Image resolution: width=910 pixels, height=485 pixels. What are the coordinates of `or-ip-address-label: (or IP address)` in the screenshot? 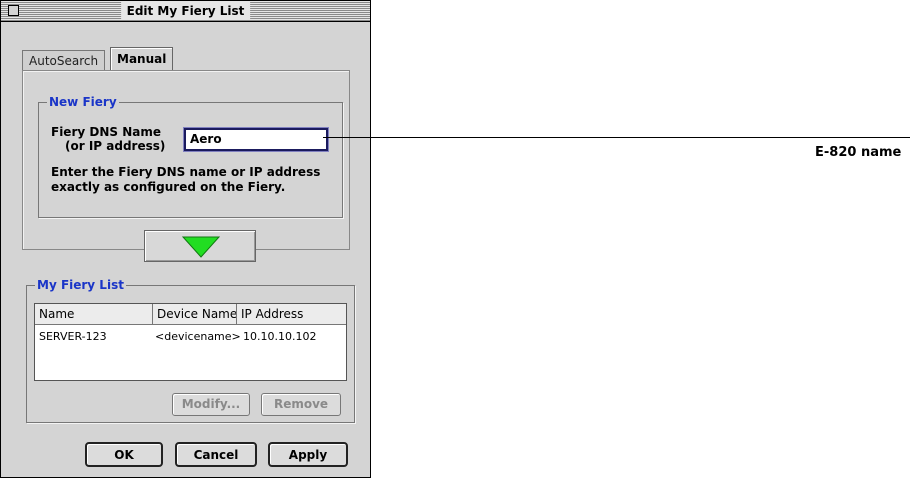 It's located at (115, 146).